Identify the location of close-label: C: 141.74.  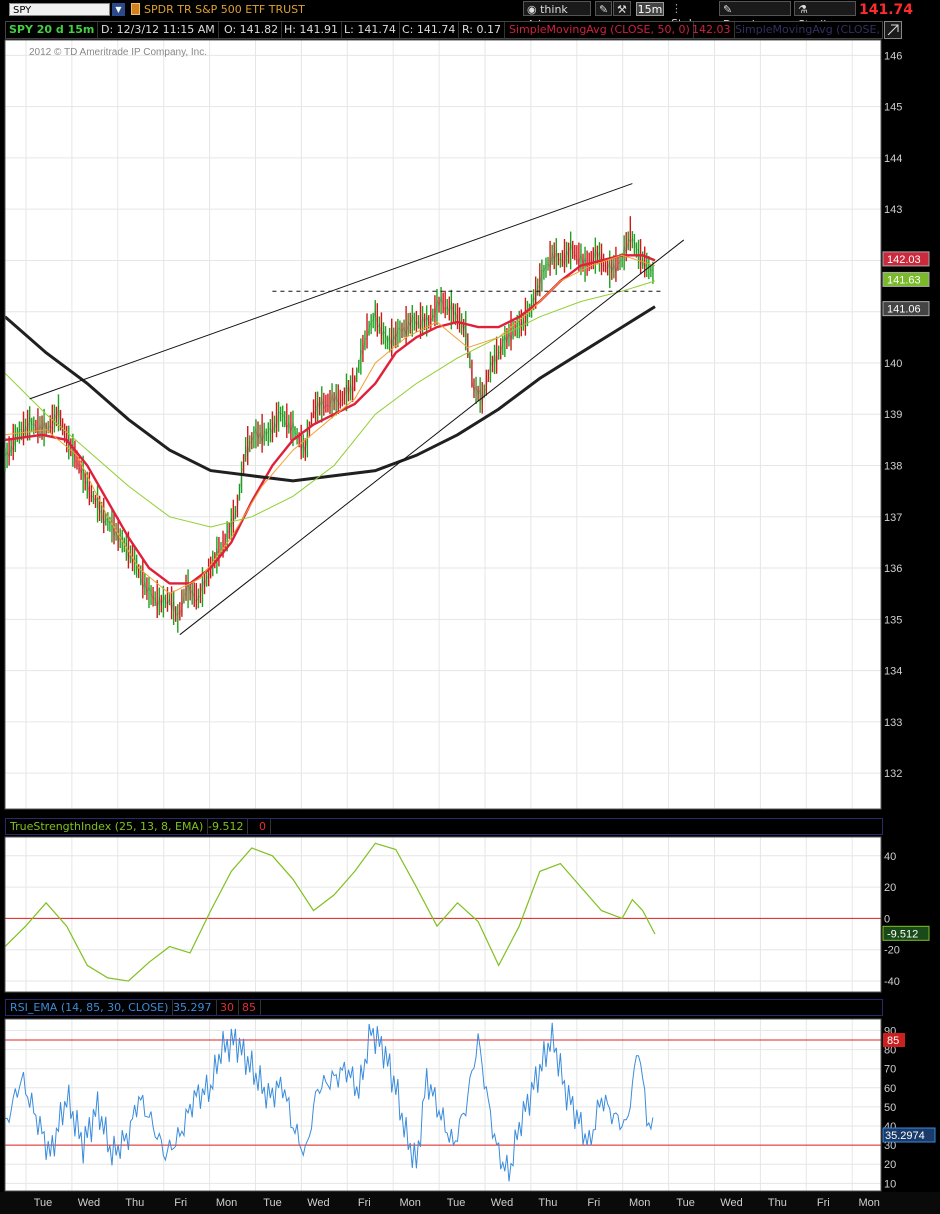
(429, 30).